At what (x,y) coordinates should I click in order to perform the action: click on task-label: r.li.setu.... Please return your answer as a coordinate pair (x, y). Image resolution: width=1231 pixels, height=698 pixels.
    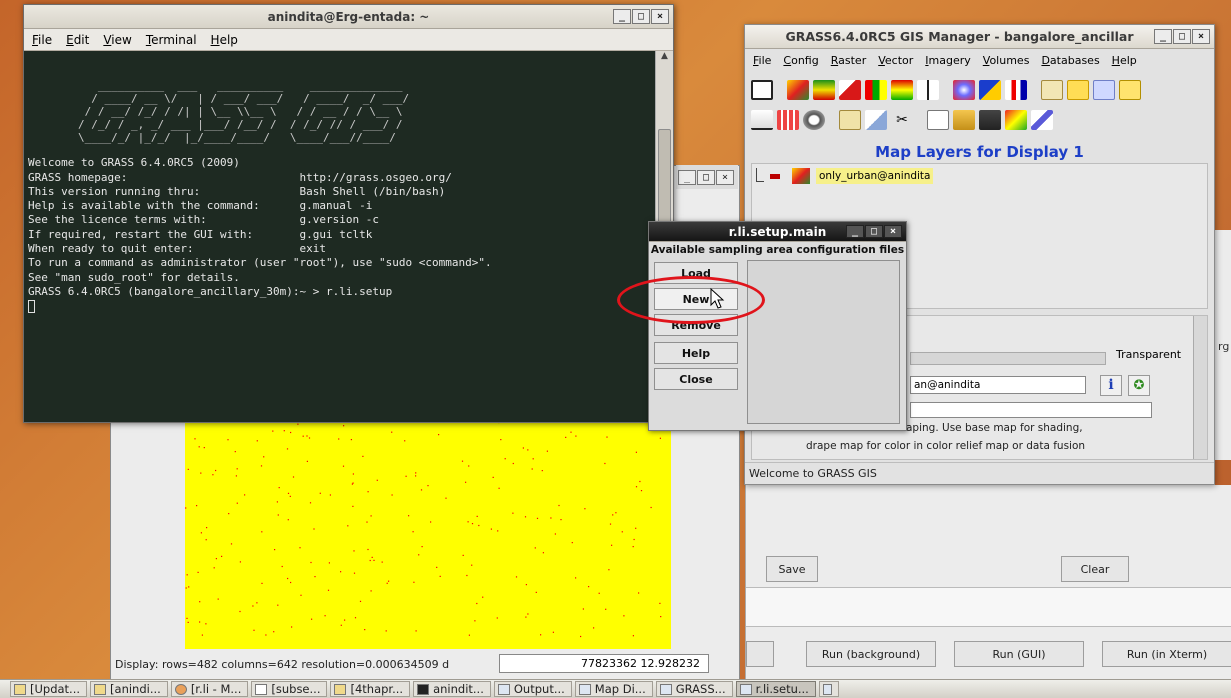
    Looking at the image, I should click on (782, 689).